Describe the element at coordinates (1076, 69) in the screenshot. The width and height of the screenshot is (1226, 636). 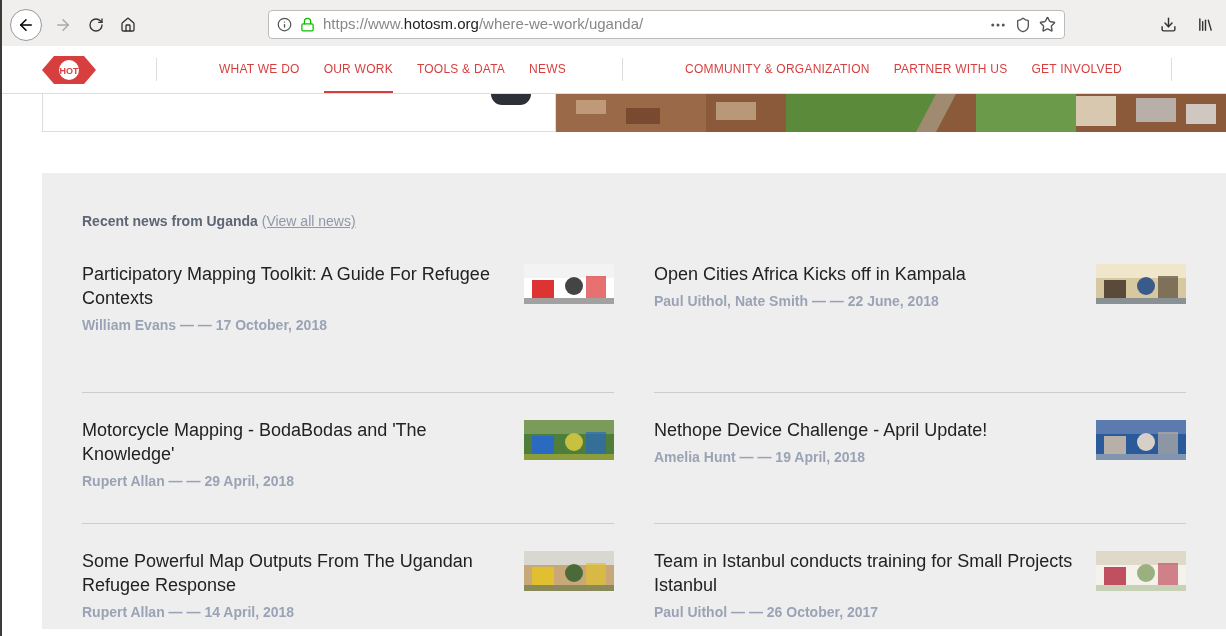
I see `nav-link: GET INVOLVED` at that location.